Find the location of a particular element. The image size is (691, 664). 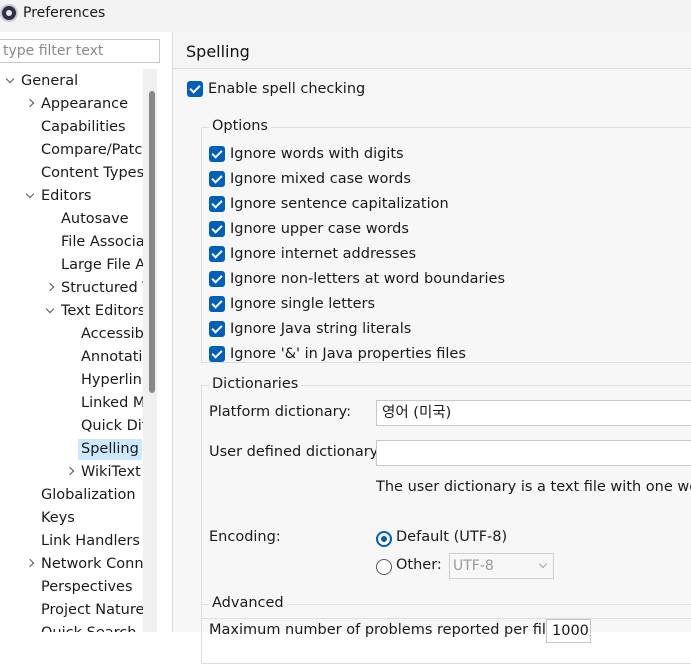

tree-item-label: Accessibility is located at coordinates (112, 334).